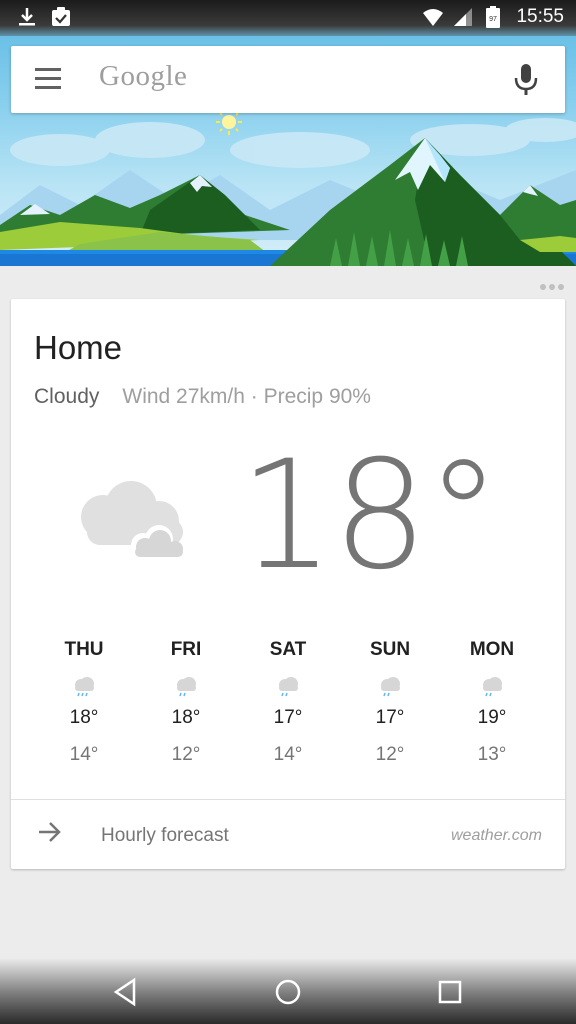 The width and height of the screenshot is (576, 1024). Describe the element at coordinates (390, 649) in the screenshot. I see `day-name: SUN` at that location.